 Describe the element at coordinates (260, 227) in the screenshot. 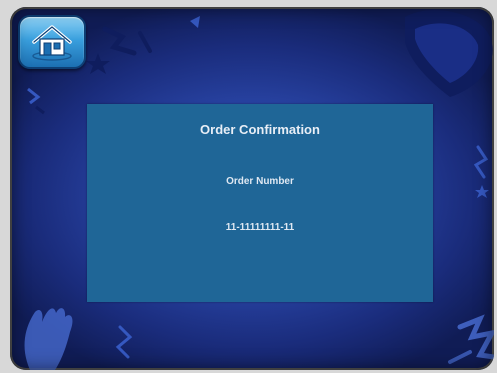

I see `order-number-value: 11-11111111-11` at that location.